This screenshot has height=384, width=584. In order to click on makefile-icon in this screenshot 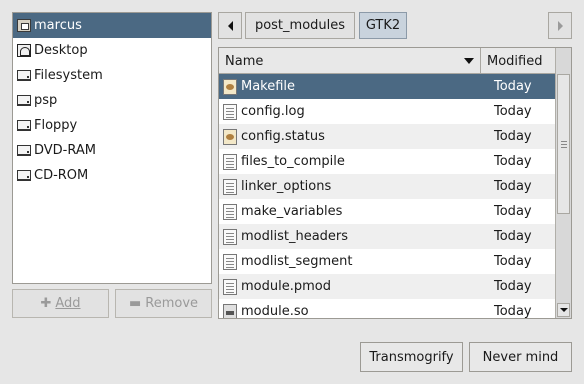, I will do `click(230, 86)`.